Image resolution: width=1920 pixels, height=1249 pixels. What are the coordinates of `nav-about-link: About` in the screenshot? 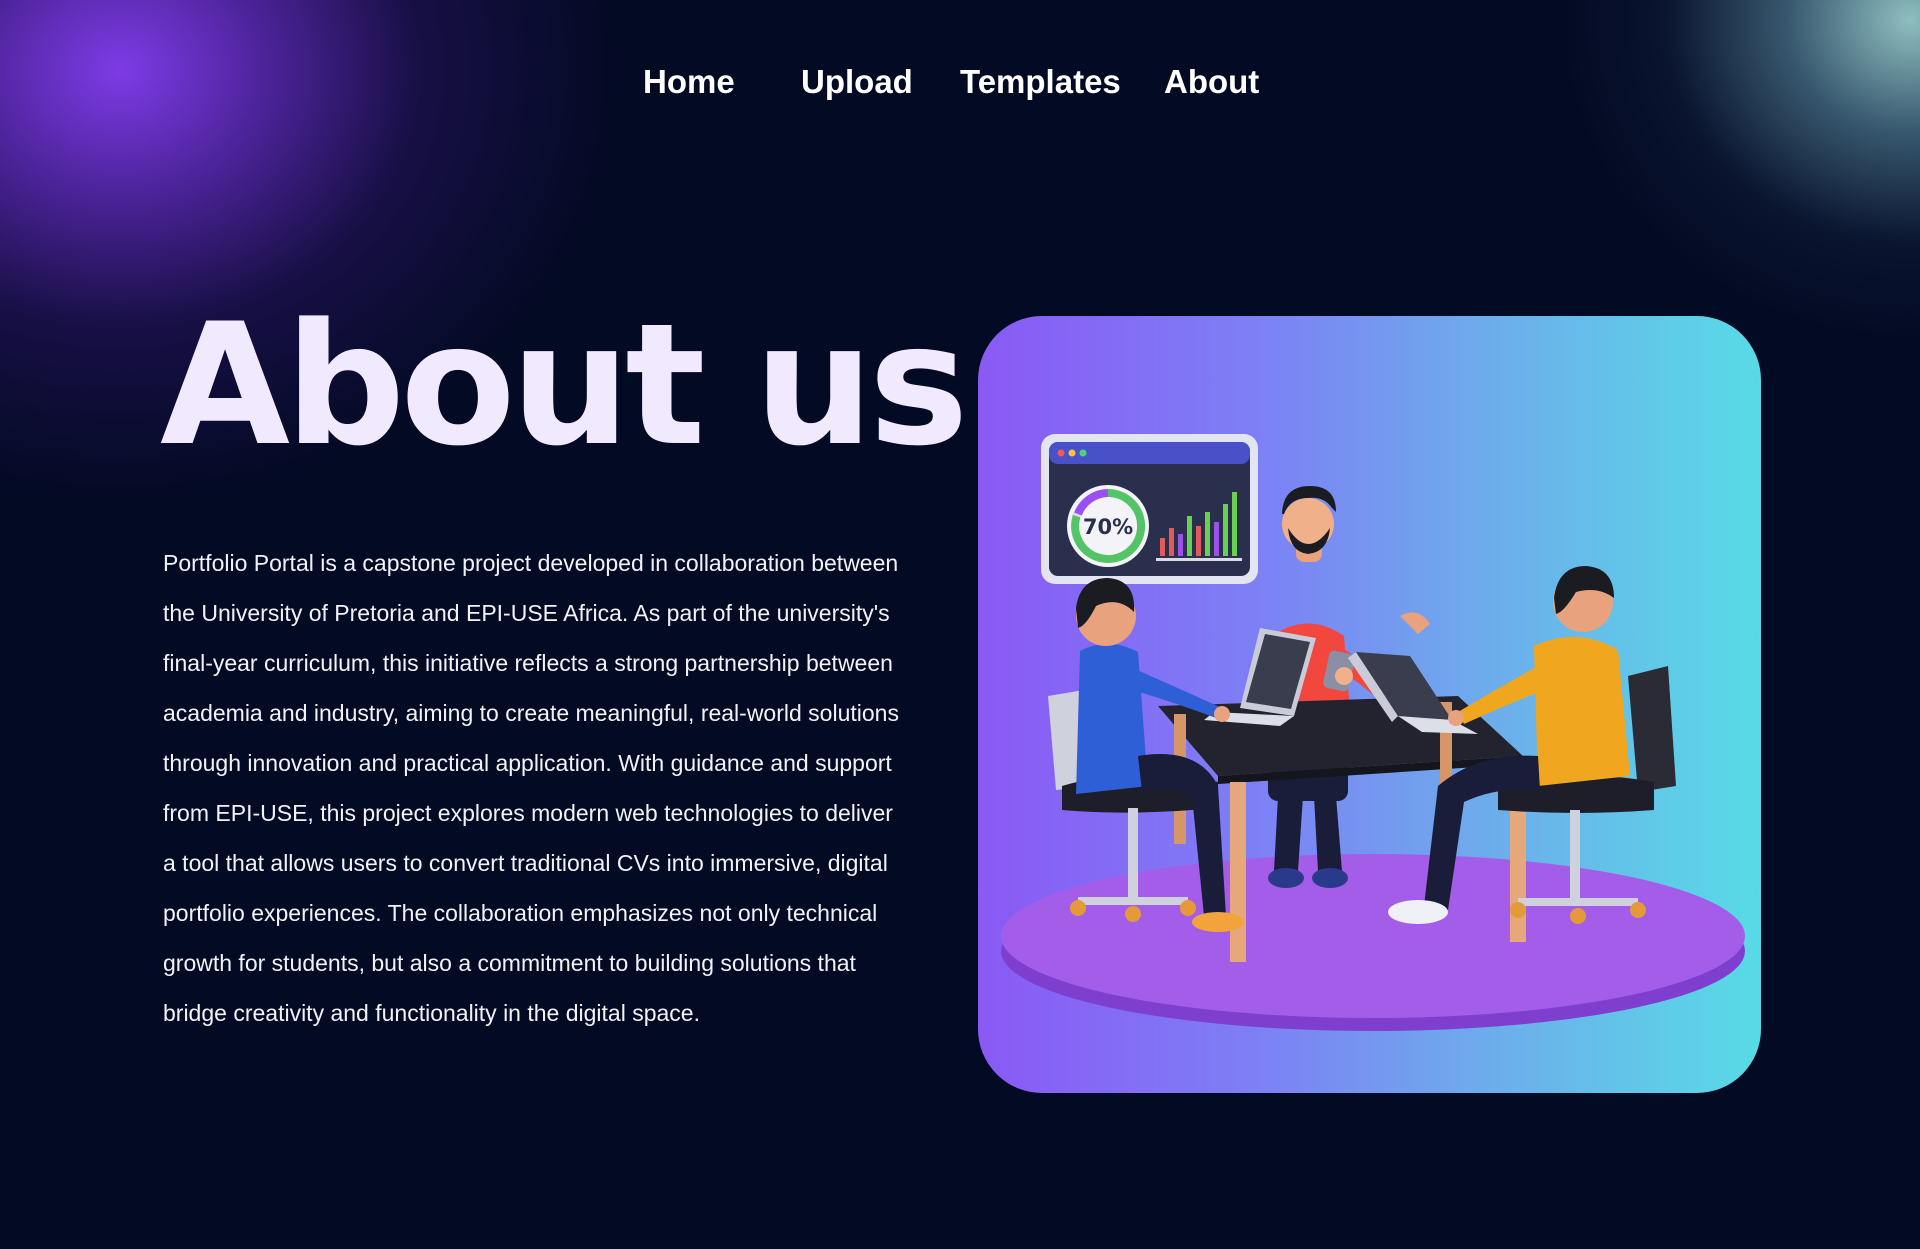 It's located at (1211, 82).